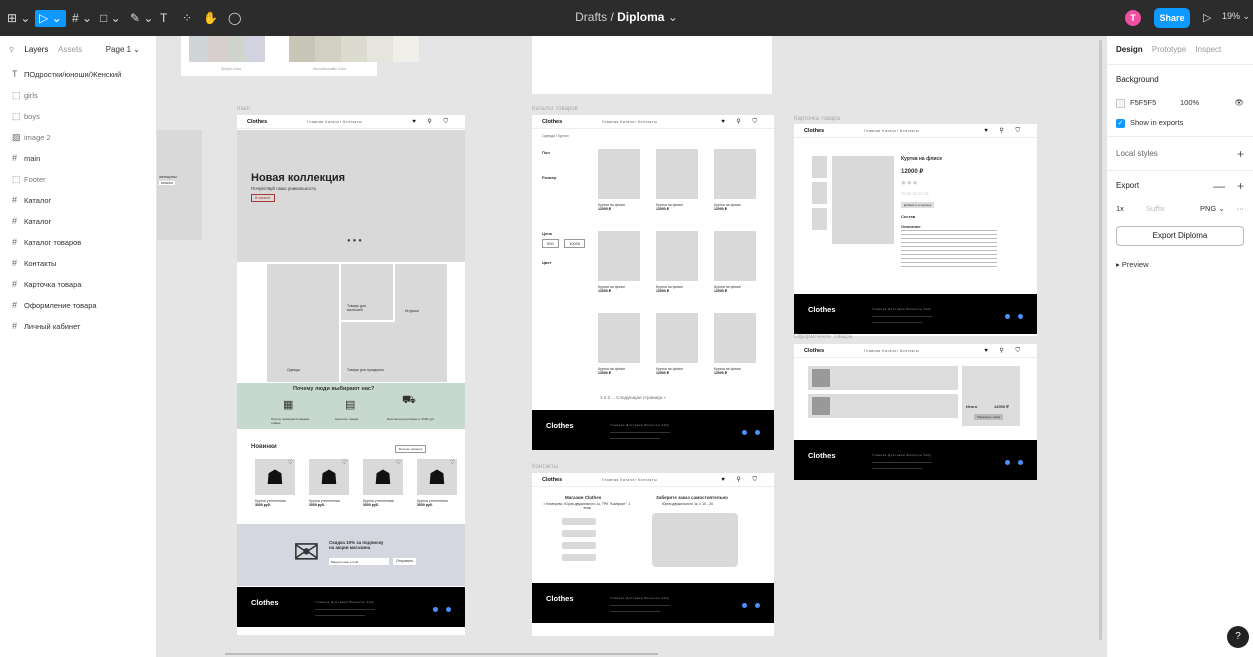 This screenshot has width=1253, height=657. I want to click on checkout-total-label: Итого, so click(972, 406).